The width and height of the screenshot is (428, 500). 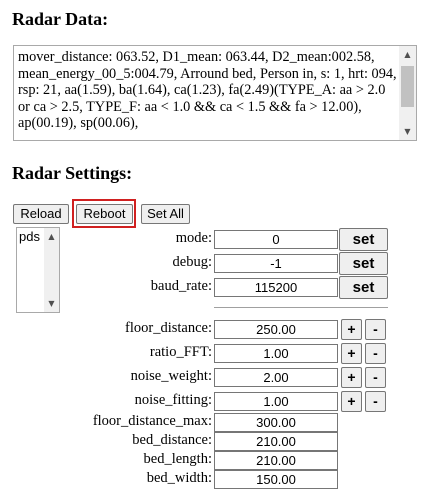 I want to click on set-debug-button: set, so click(x=363, y=263).